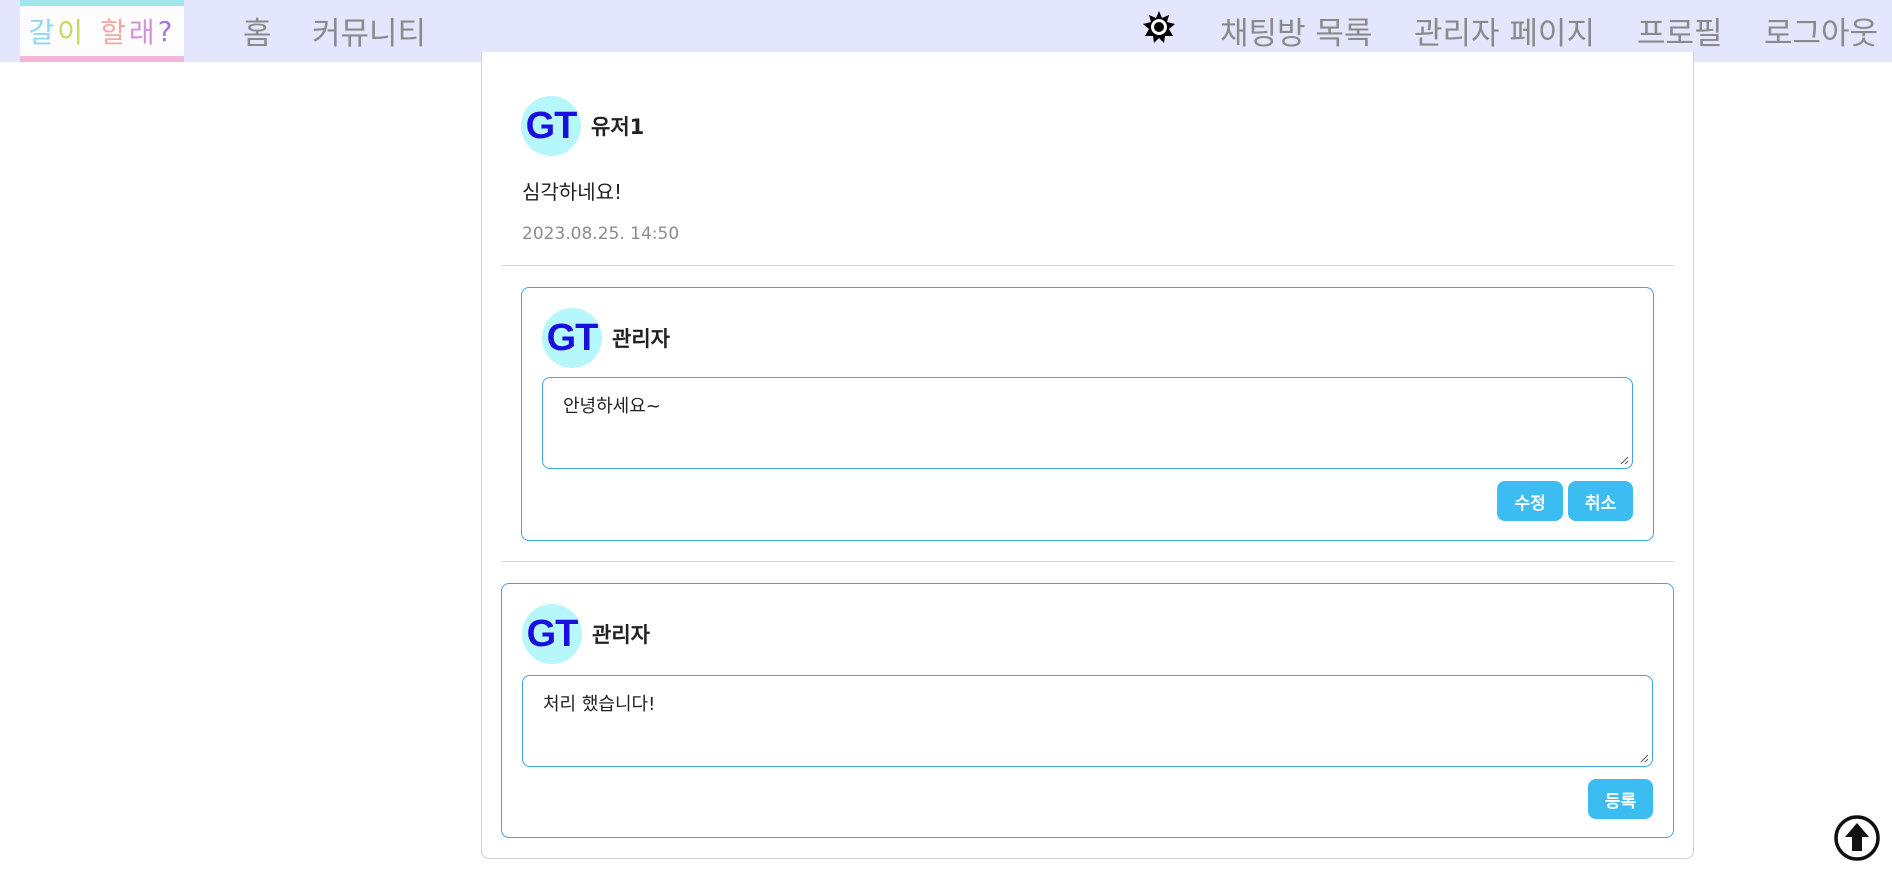  What do you see at coordinates (1159, 27) in the screenshot?
I see `sun-icon` at bounding box center [1159, 27].